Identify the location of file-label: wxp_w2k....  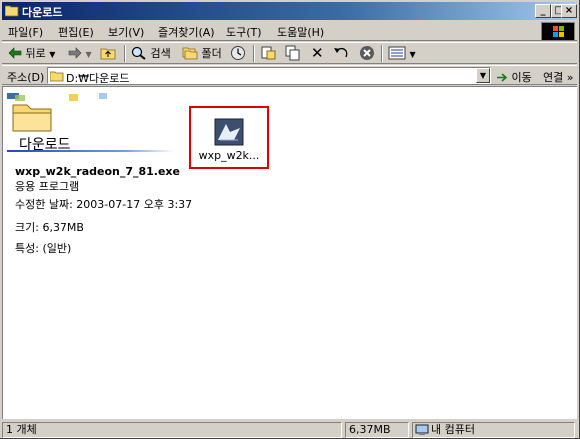
(229, 155).